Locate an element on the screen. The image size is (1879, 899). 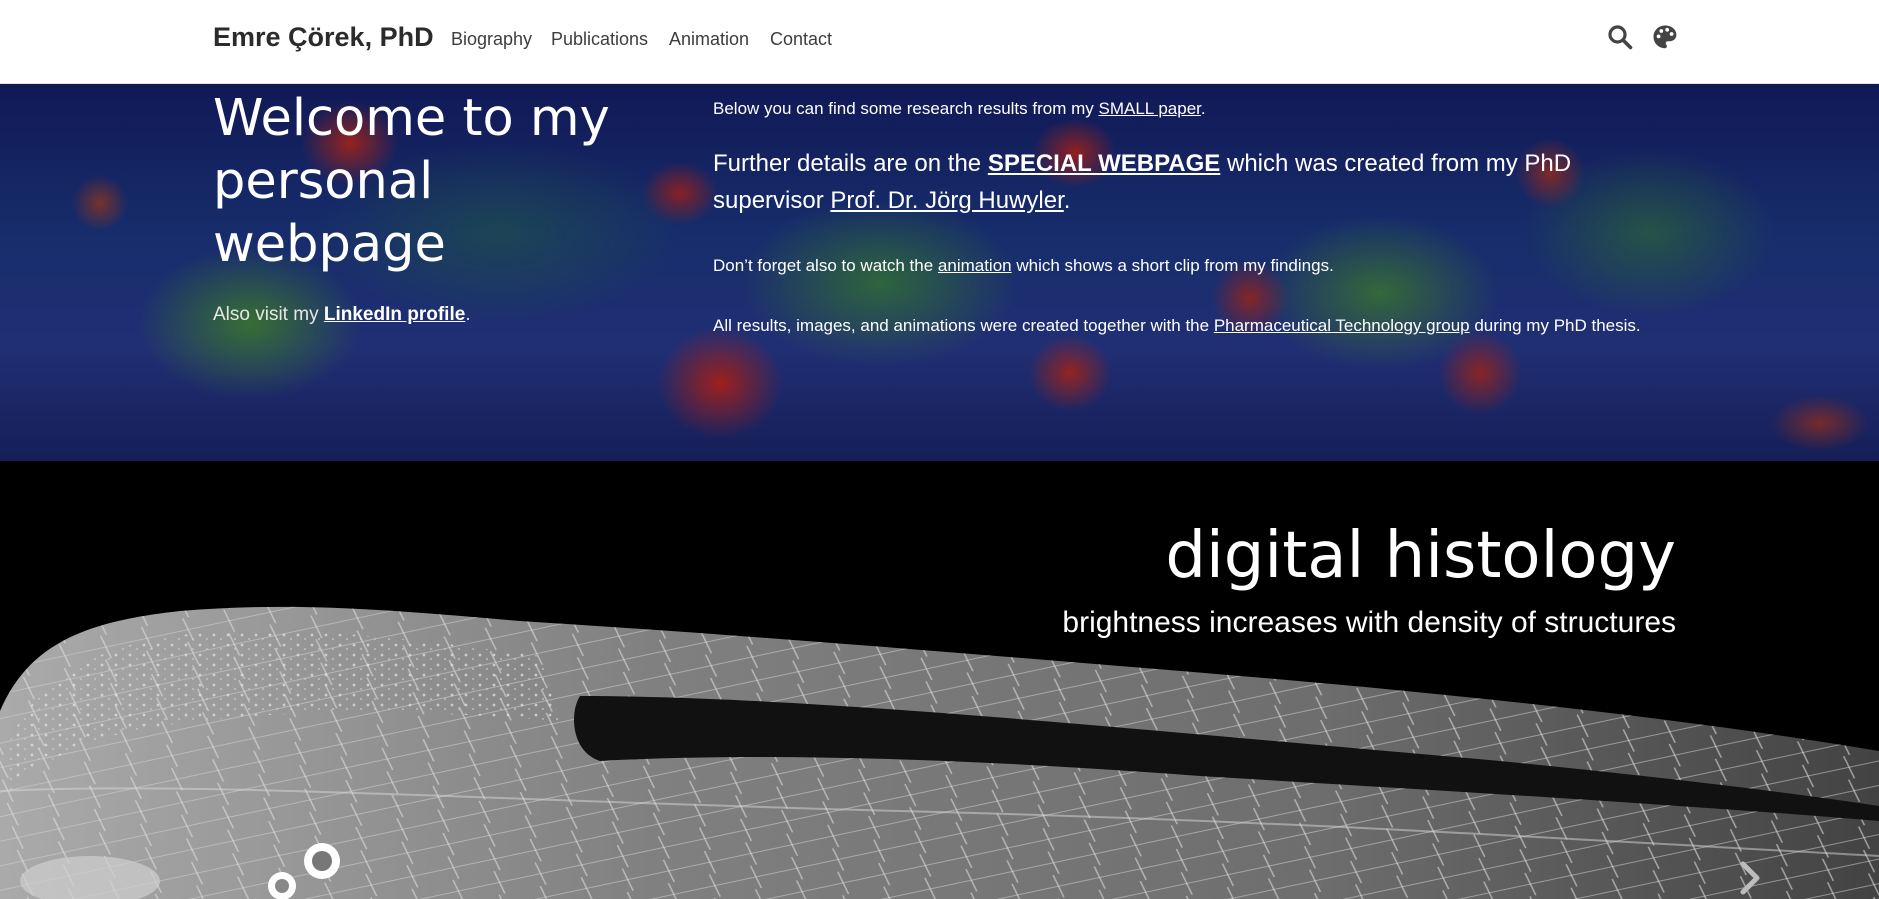
p3-prefix: Don’t forget also to watch the is located at coordinates (825, 265).